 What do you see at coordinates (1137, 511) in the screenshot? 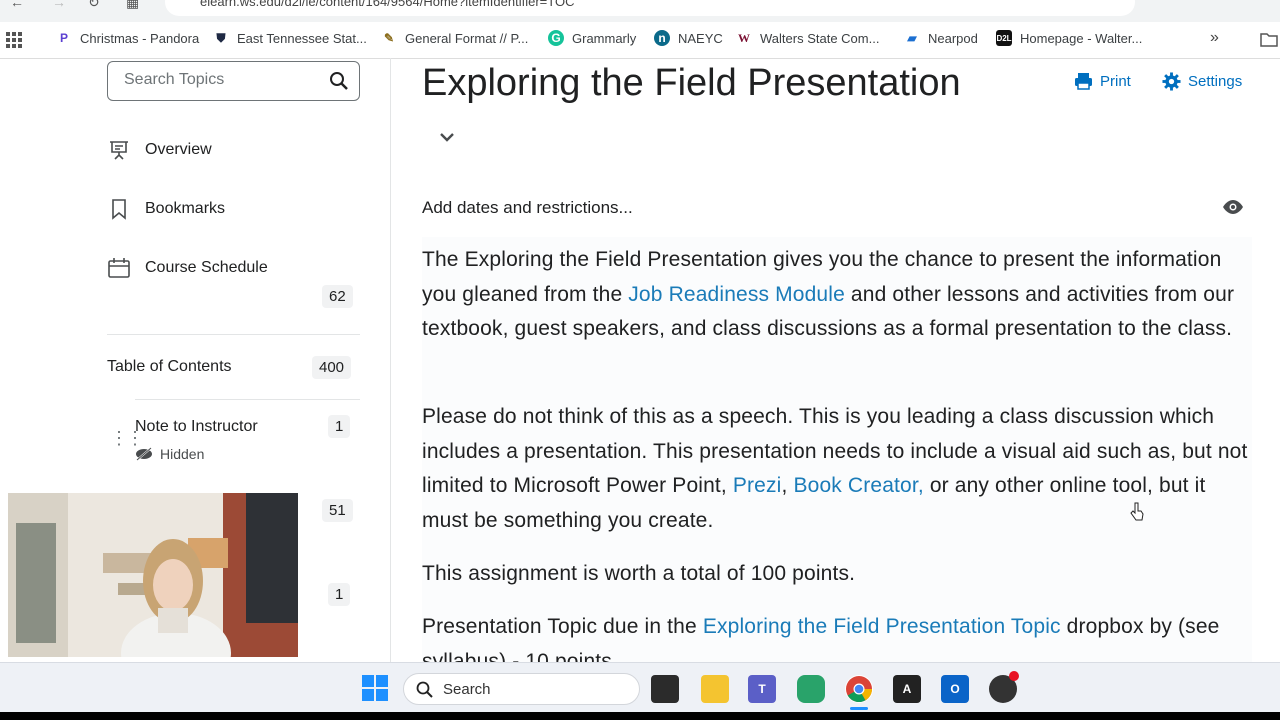
I see `hand-cursor-icon` at bounding box center [1137, 511].